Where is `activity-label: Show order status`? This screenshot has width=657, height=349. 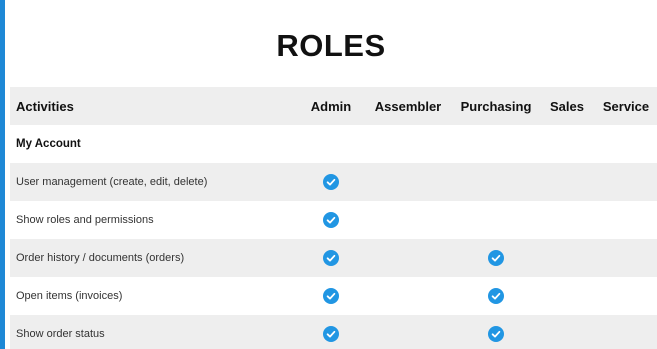 activity-label: Show order status is located at coordinates (60, 334).